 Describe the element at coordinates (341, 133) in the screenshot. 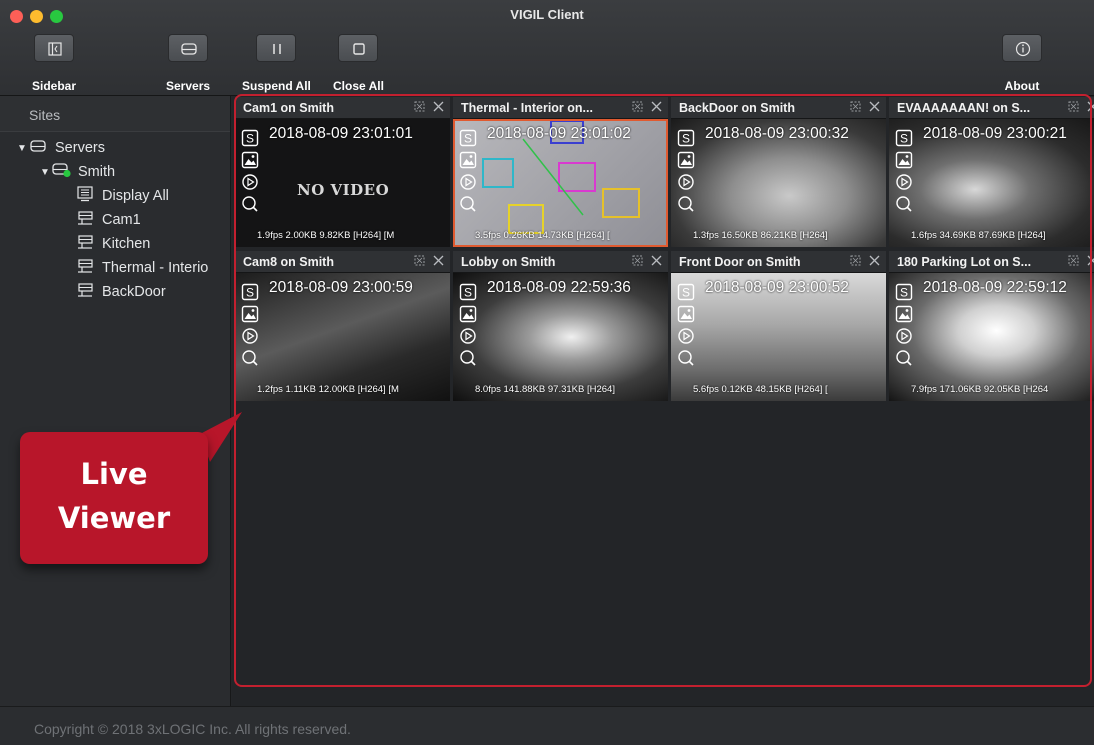

I see `video-timestamp: 2018-08-09 23:01:01` at that location.